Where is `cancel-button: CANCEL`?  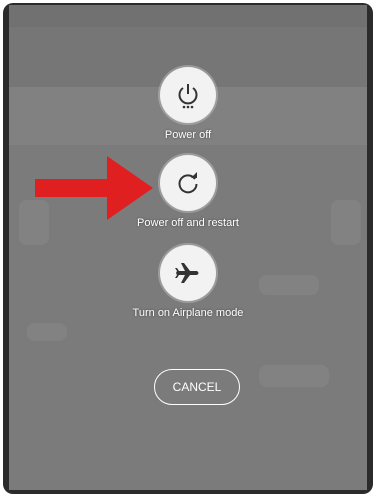
cancel-button: CANCEL is located at coordinates (197, 387).